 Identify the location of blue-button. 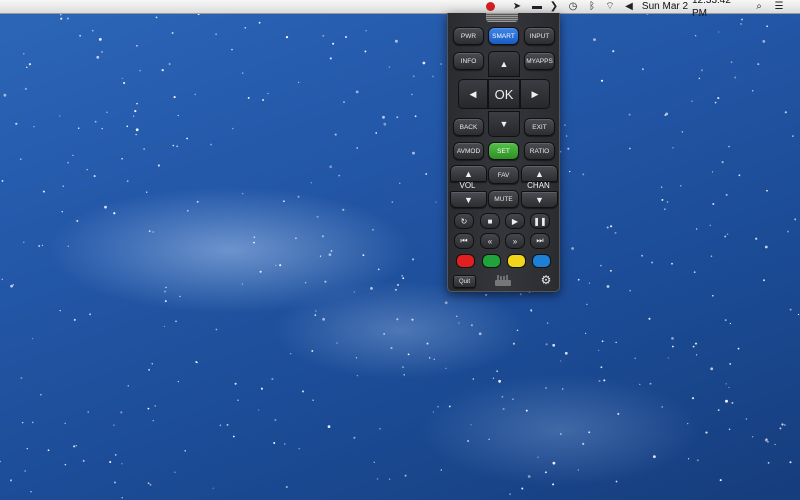
(541, 261).